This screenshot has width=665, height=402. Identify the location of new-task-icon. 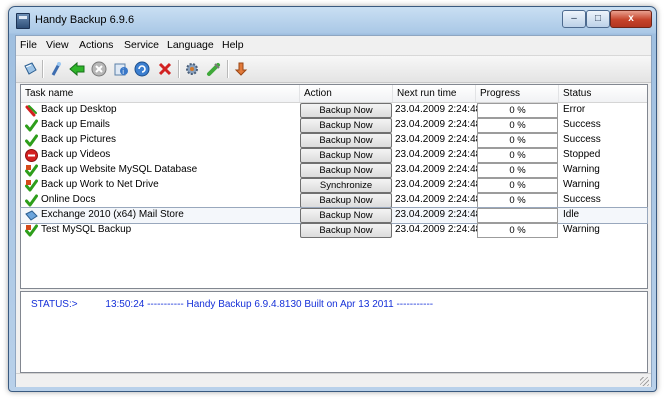
(30, 69).